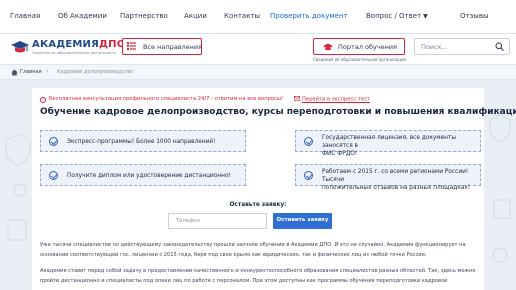  I want to click on nav-item-about: Об Академии, so click(82, 16).